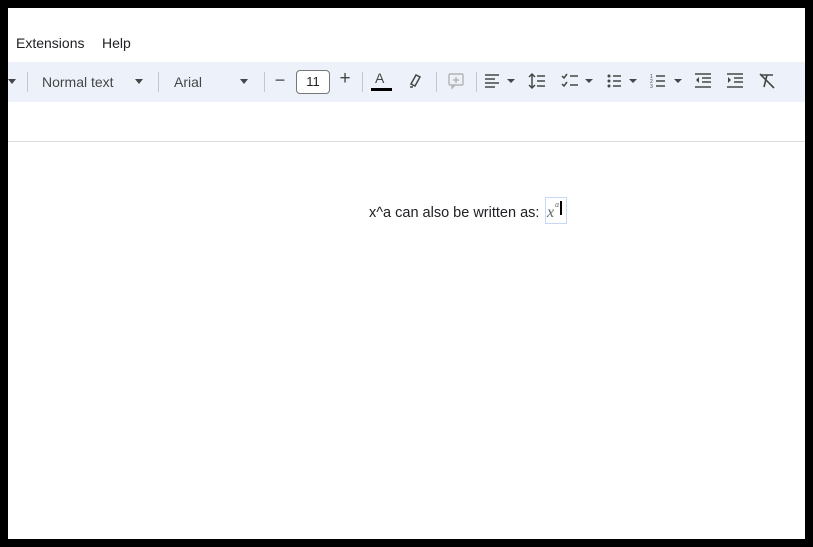 The image size is (813, 547). What do you see at coordinates (579, 81) in the screenshot?
I see `checklist-icon` at bounding box center [579, 81].